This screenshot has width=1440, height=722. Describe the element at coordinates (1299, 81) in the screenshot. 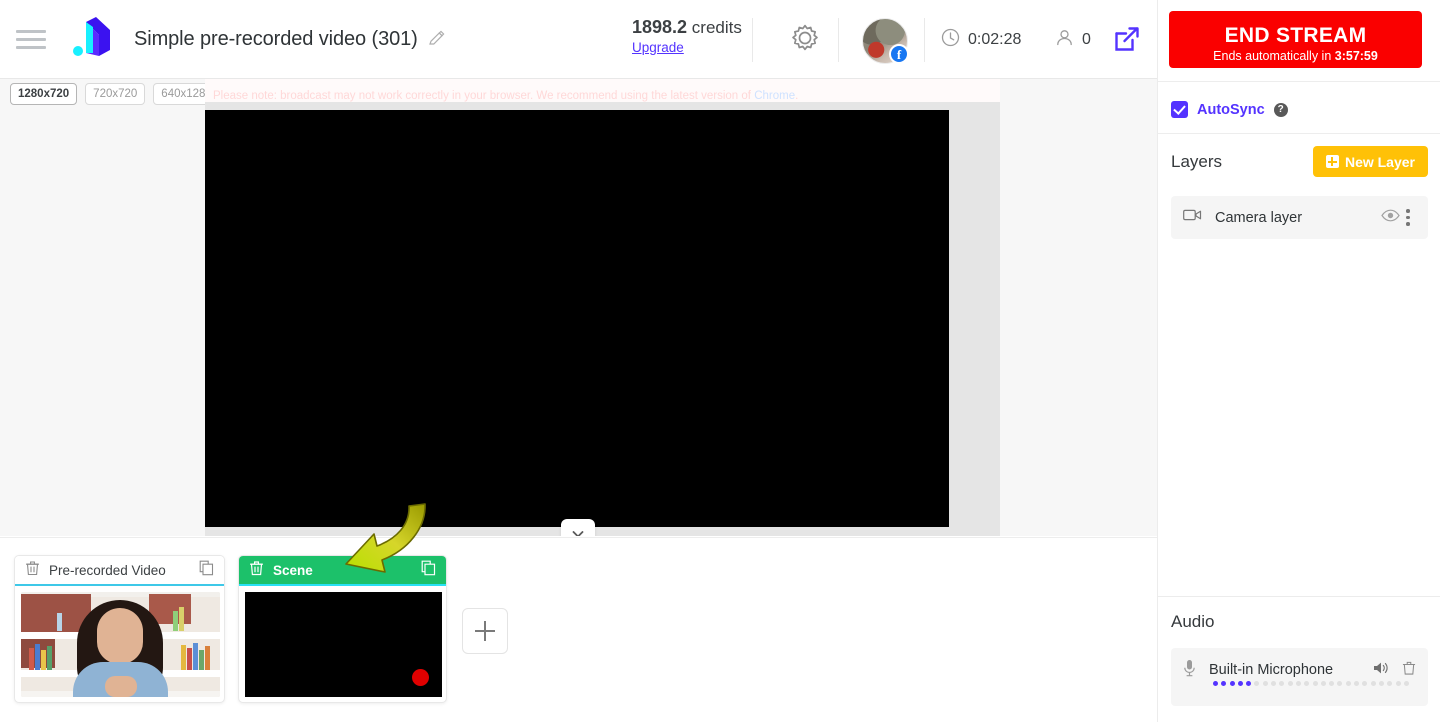

I see `panel-divider-top` at that location.